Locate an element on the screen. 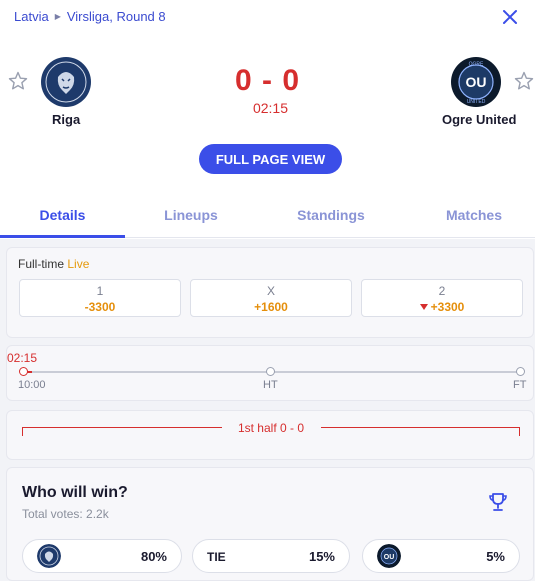 The height and width of the screenshot is (581, 535). timeline-halftime-label: HT is located at coordinates (270, 385).